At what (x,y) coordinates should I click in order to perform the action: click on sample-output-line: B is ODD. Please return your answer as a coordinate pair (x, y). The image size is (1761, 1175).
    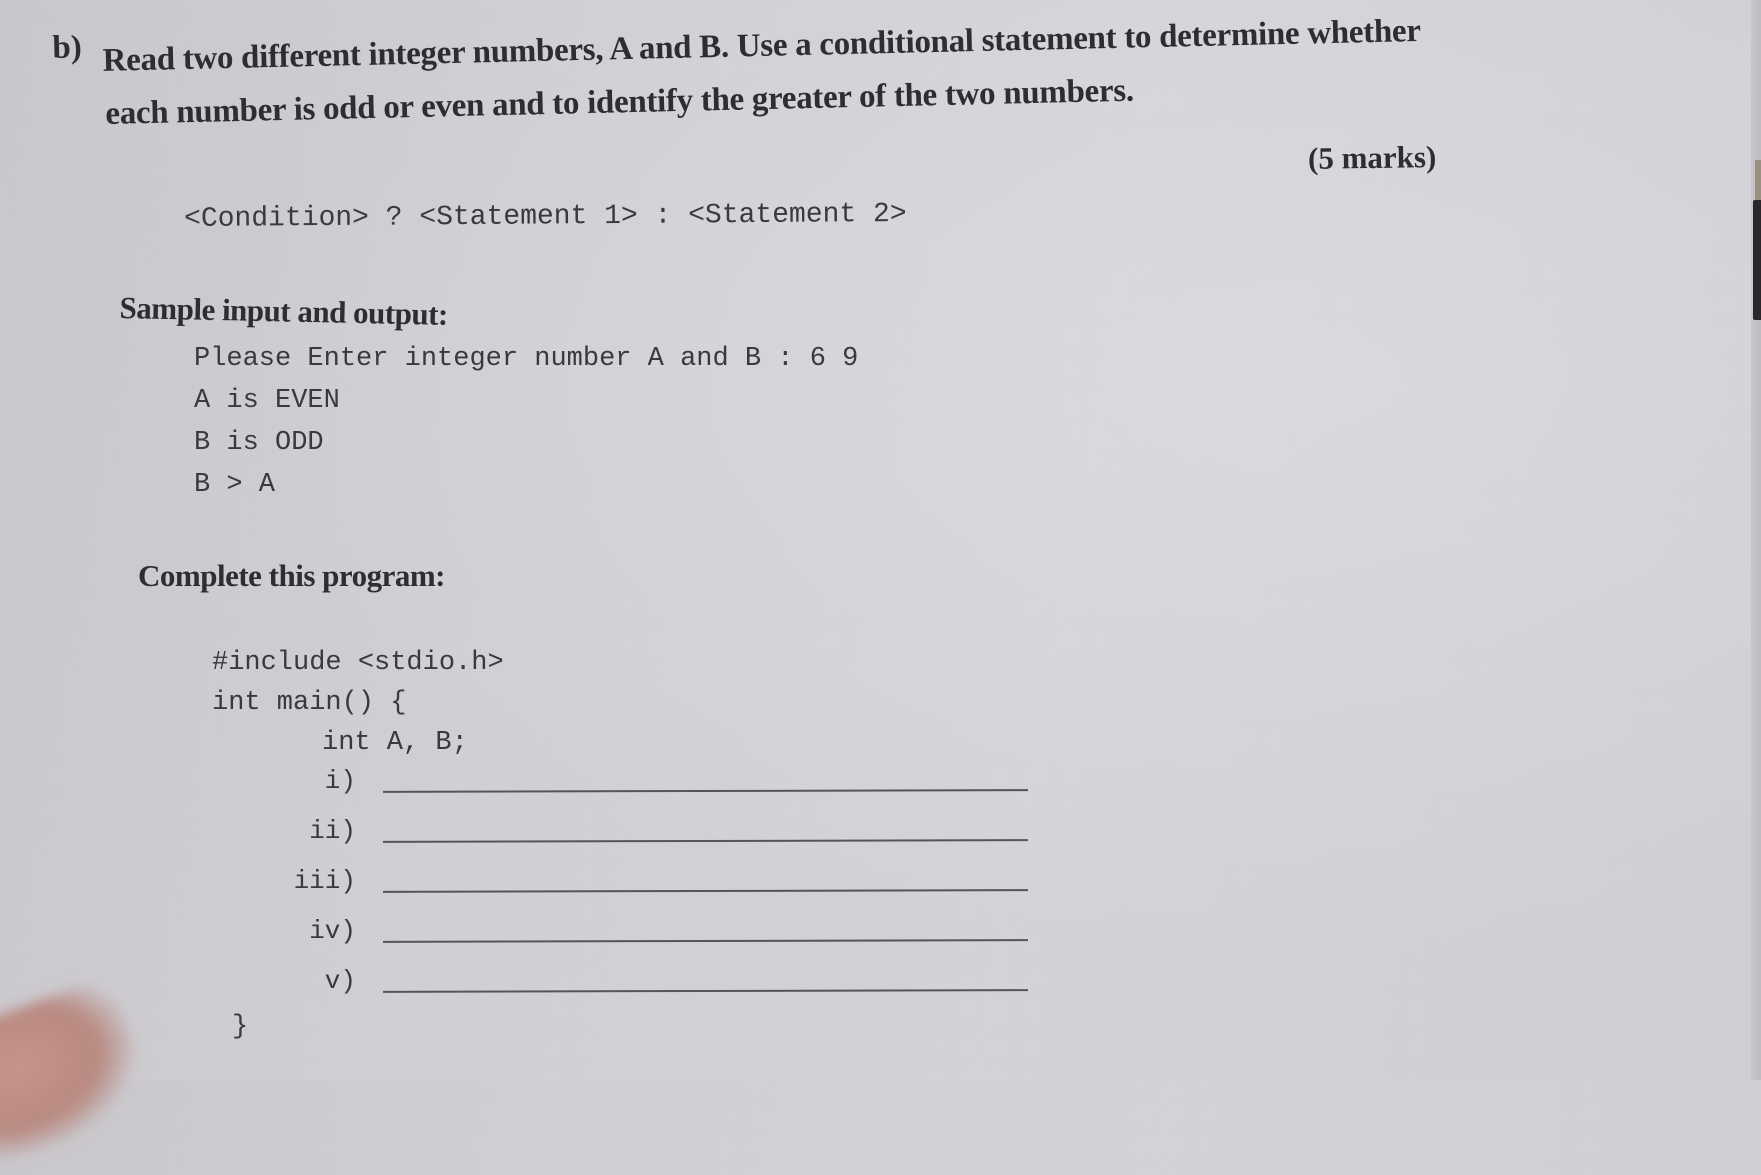
    Looking at the image, I should click on (259, 443).